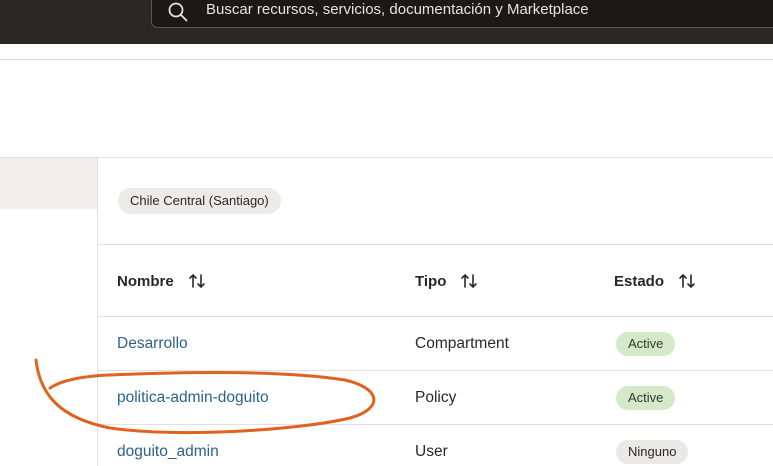 The width and height of the screenshot is (773, 466). What do you see at coordinates (436, 397) in the screenshot?
I see `row-type: Policy` at bounding box center [436, 397].